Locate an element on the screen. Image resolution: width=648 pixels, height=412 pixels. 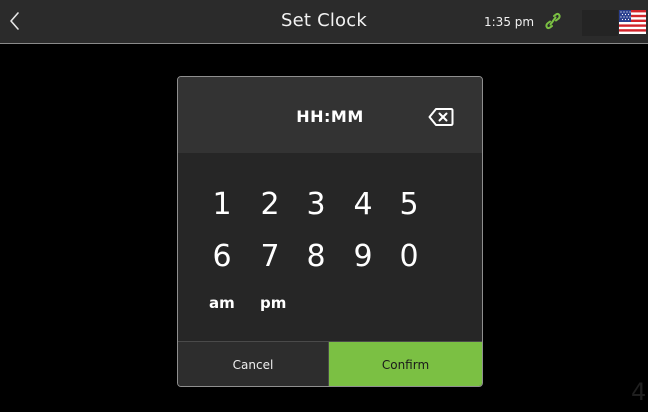
key-6: 6 is located at coordinates (222, 257).